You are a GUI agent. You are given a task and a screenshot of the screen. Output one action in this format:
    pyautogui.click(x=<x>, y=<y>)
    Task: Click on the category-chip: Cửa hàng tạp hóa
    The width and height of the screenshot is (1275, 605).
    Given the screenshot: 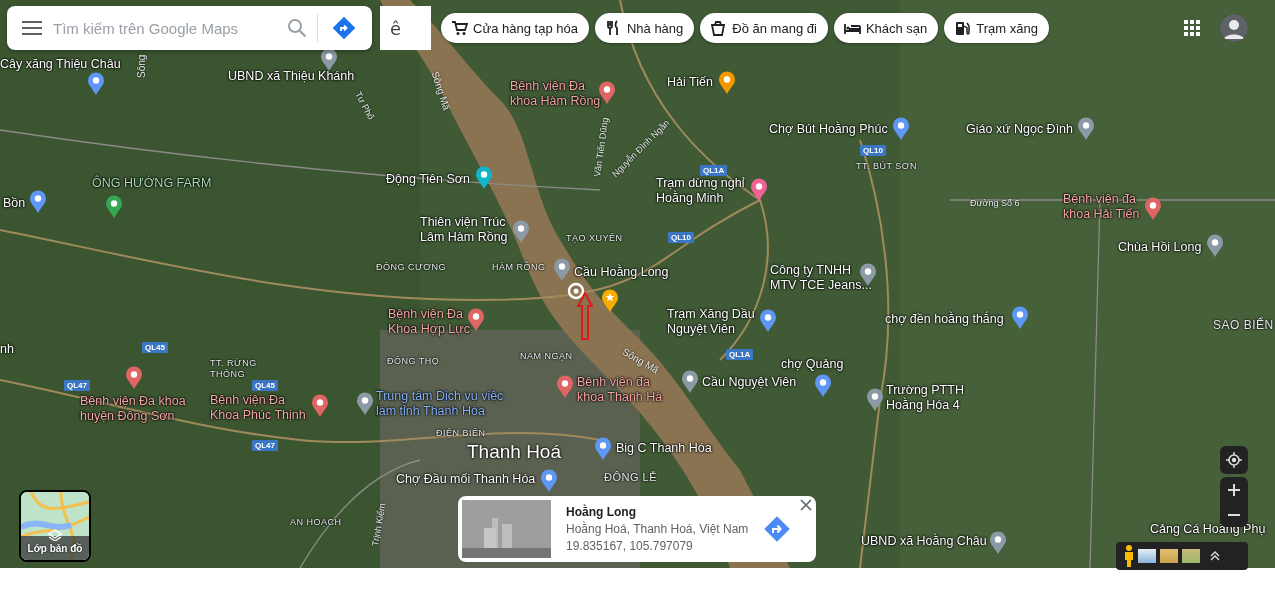 What is the action you would take?
    pyautogui.click(x=515, y=28)
    